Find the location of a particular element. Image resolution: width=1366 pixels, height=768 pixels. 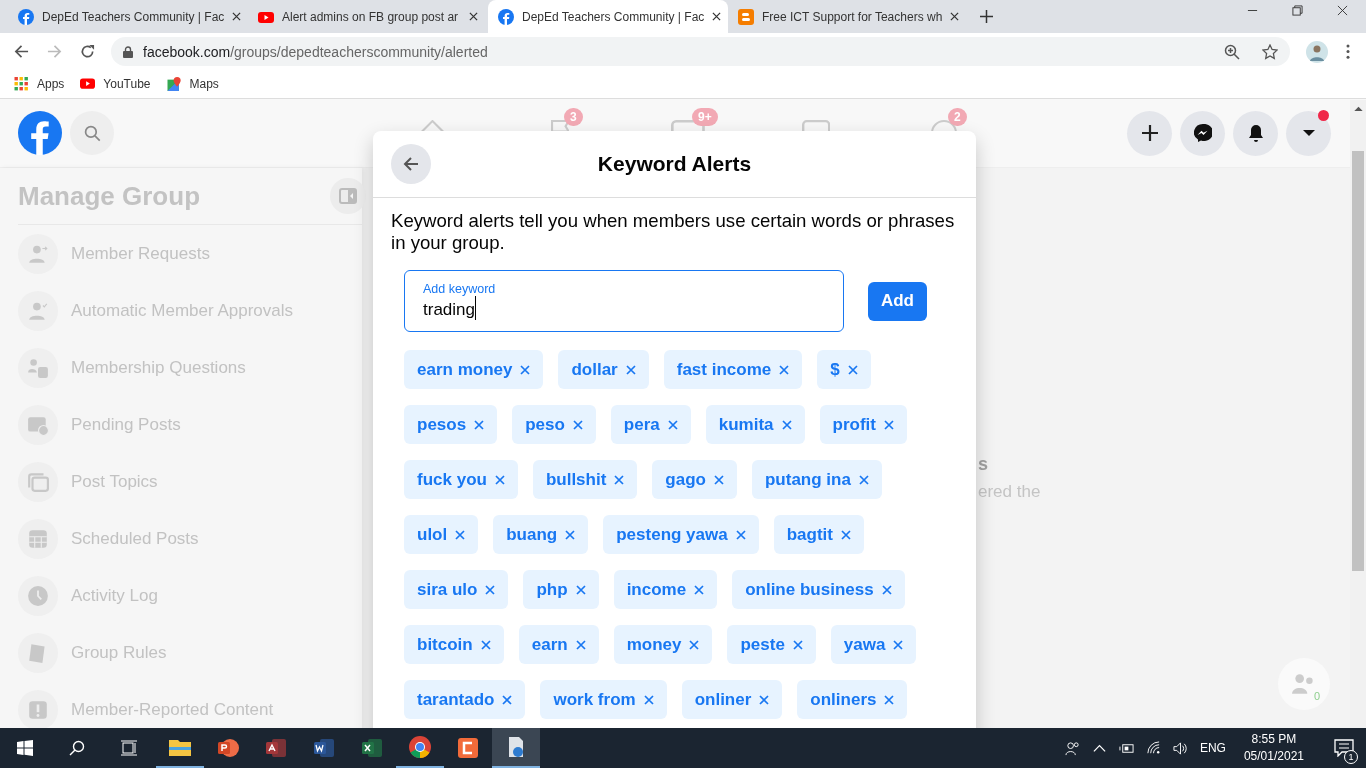

keyword-label: fuck you is located at coordinates (452, 479).